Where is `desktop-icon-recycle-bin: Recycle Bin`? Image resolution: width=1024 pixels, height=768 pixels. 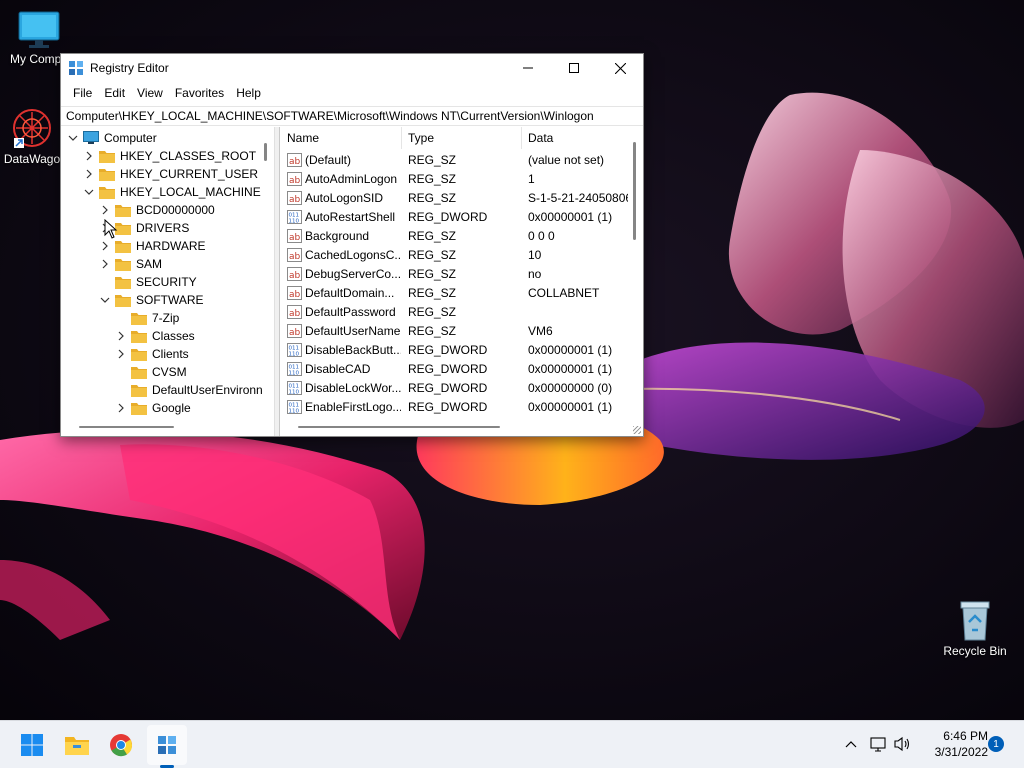
desktop-icon-recycle-bin: Recycle Bin is located at coordinates (975, 628).